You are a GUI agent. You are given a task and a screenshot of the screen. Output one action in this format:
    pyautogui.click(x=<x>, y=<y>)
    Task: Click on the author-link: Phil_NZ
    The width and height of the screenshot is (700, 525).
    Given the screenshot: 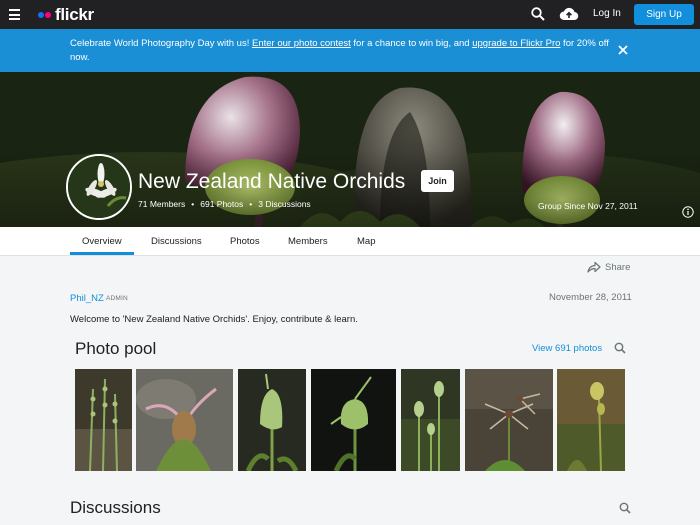 What is the action you would take?
    pyautogui.click(x=87, y=298)
    